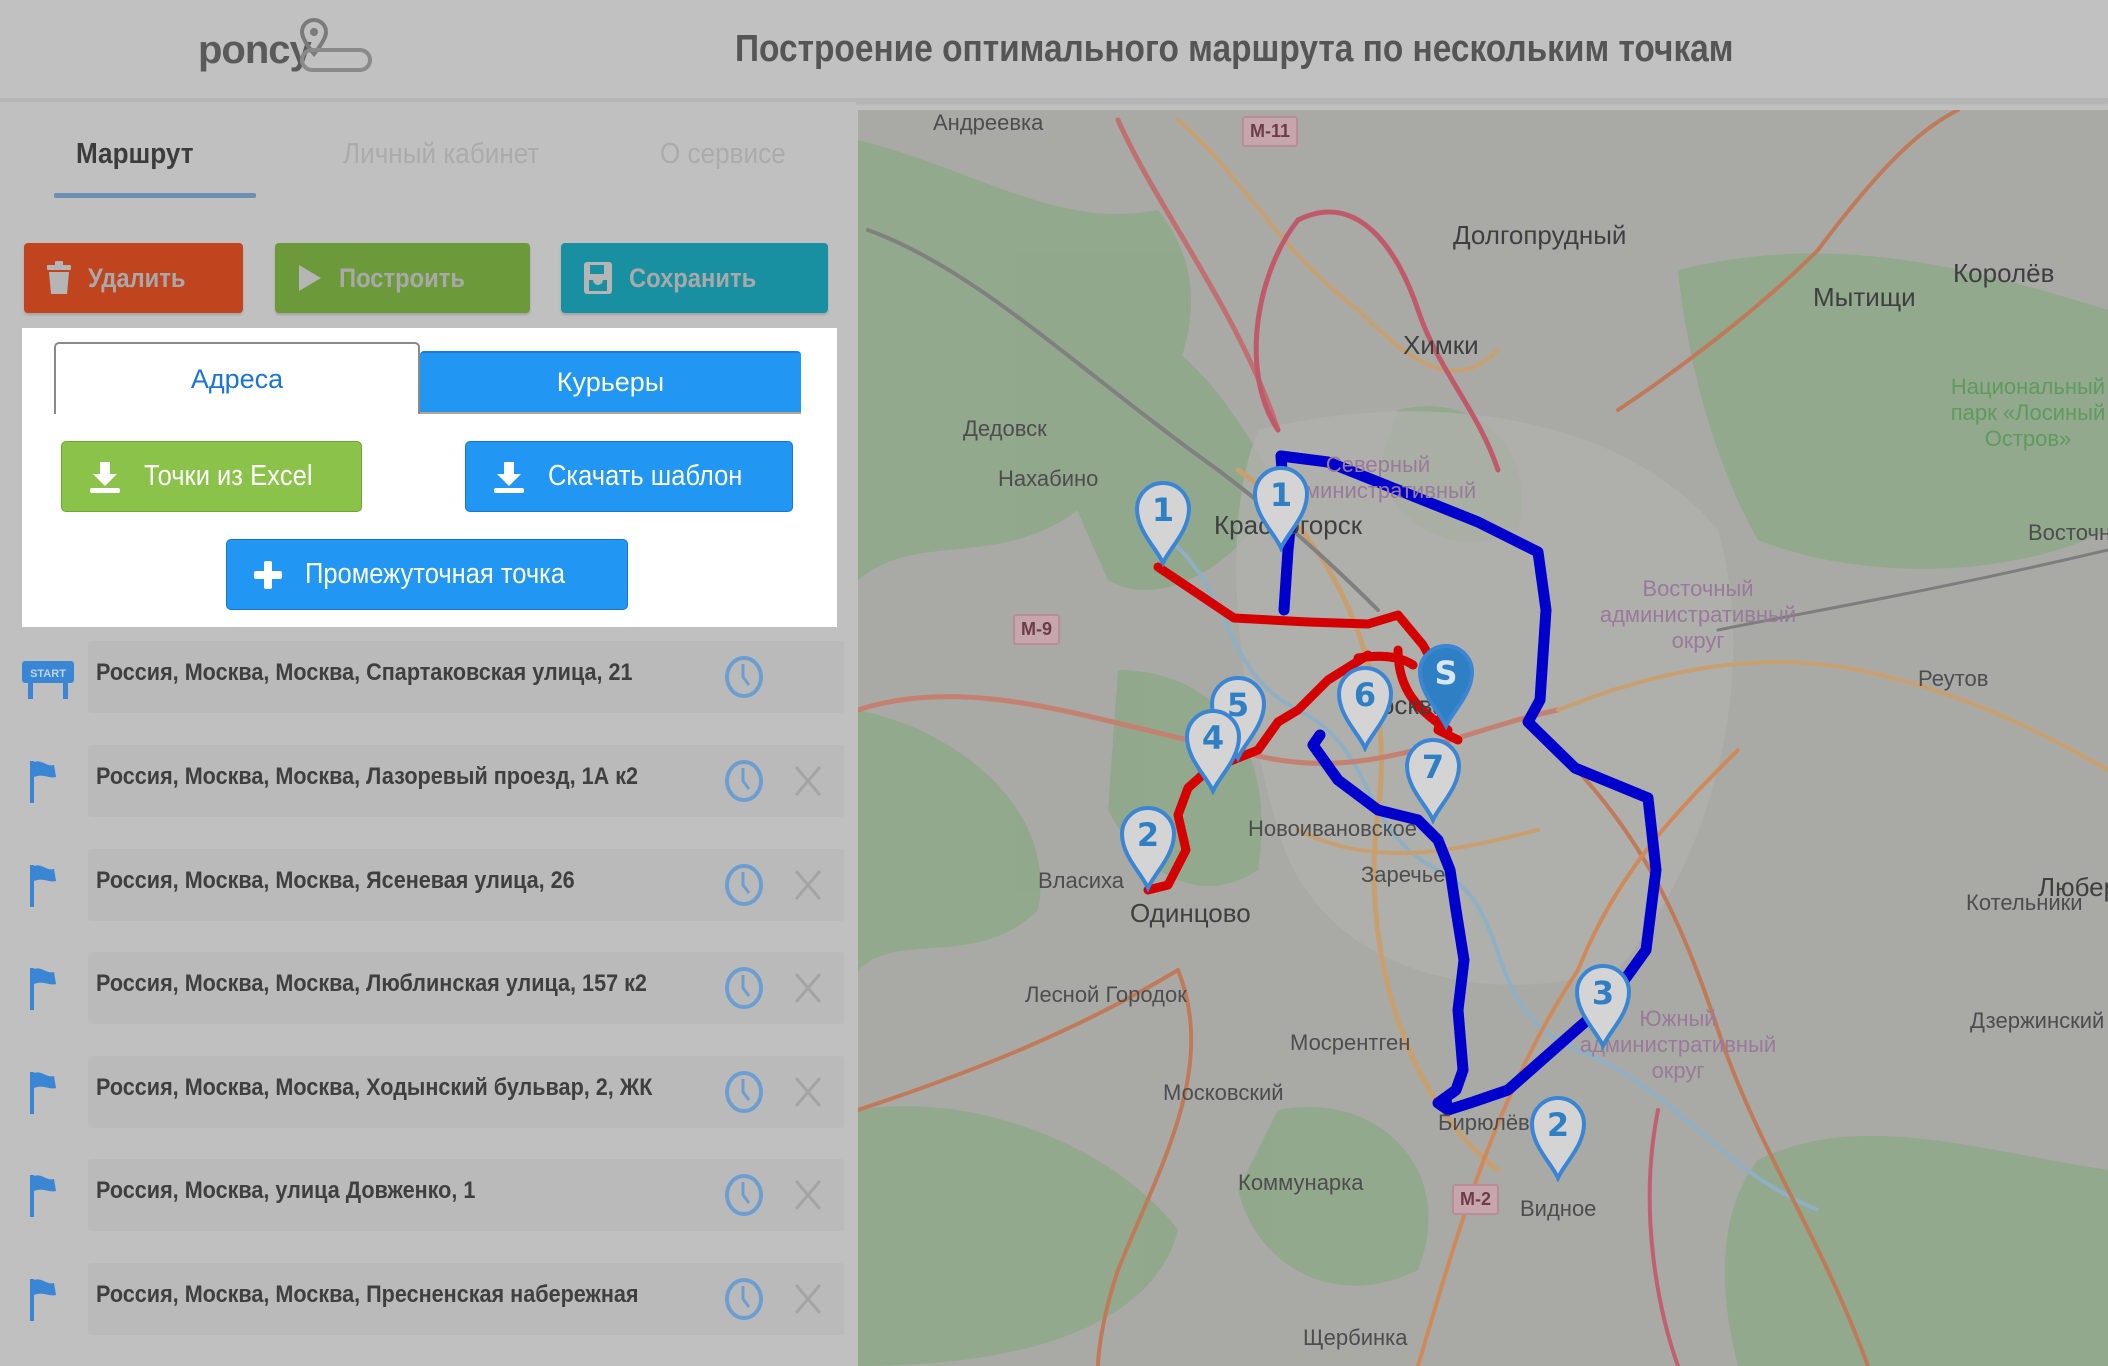  Describe the element at coordinates (1281, 507) in the screenshot. I see `blue-route-marker: 1` at that location.